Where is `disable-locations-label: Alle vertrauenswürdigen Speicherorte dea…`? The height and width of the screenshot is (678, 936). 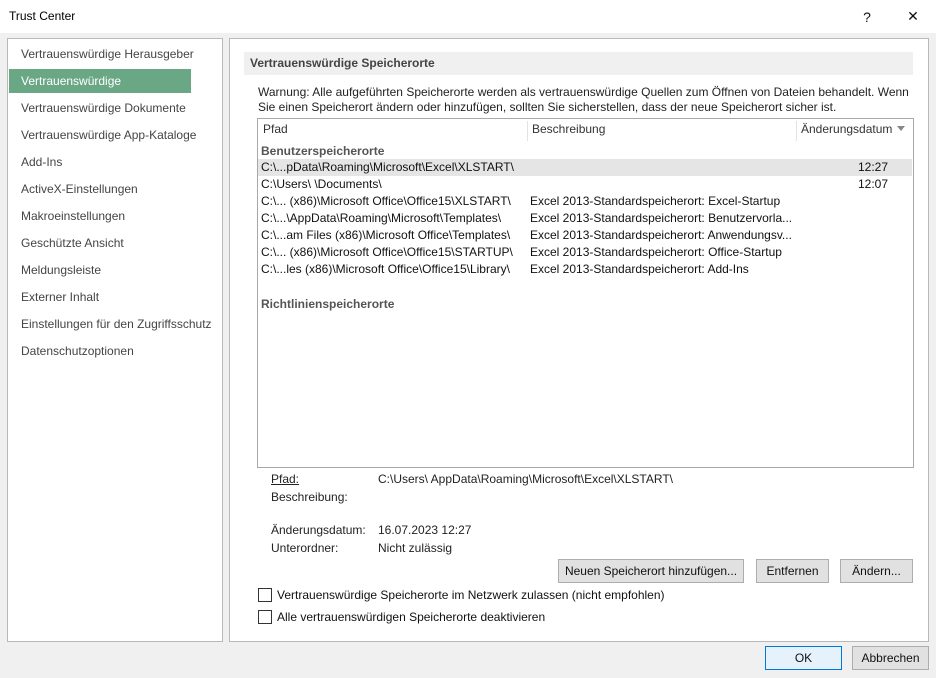 disable-locations-label: Alle vertrauenswürdigen Speicherorte dea… is located at coordinates (411, 617).